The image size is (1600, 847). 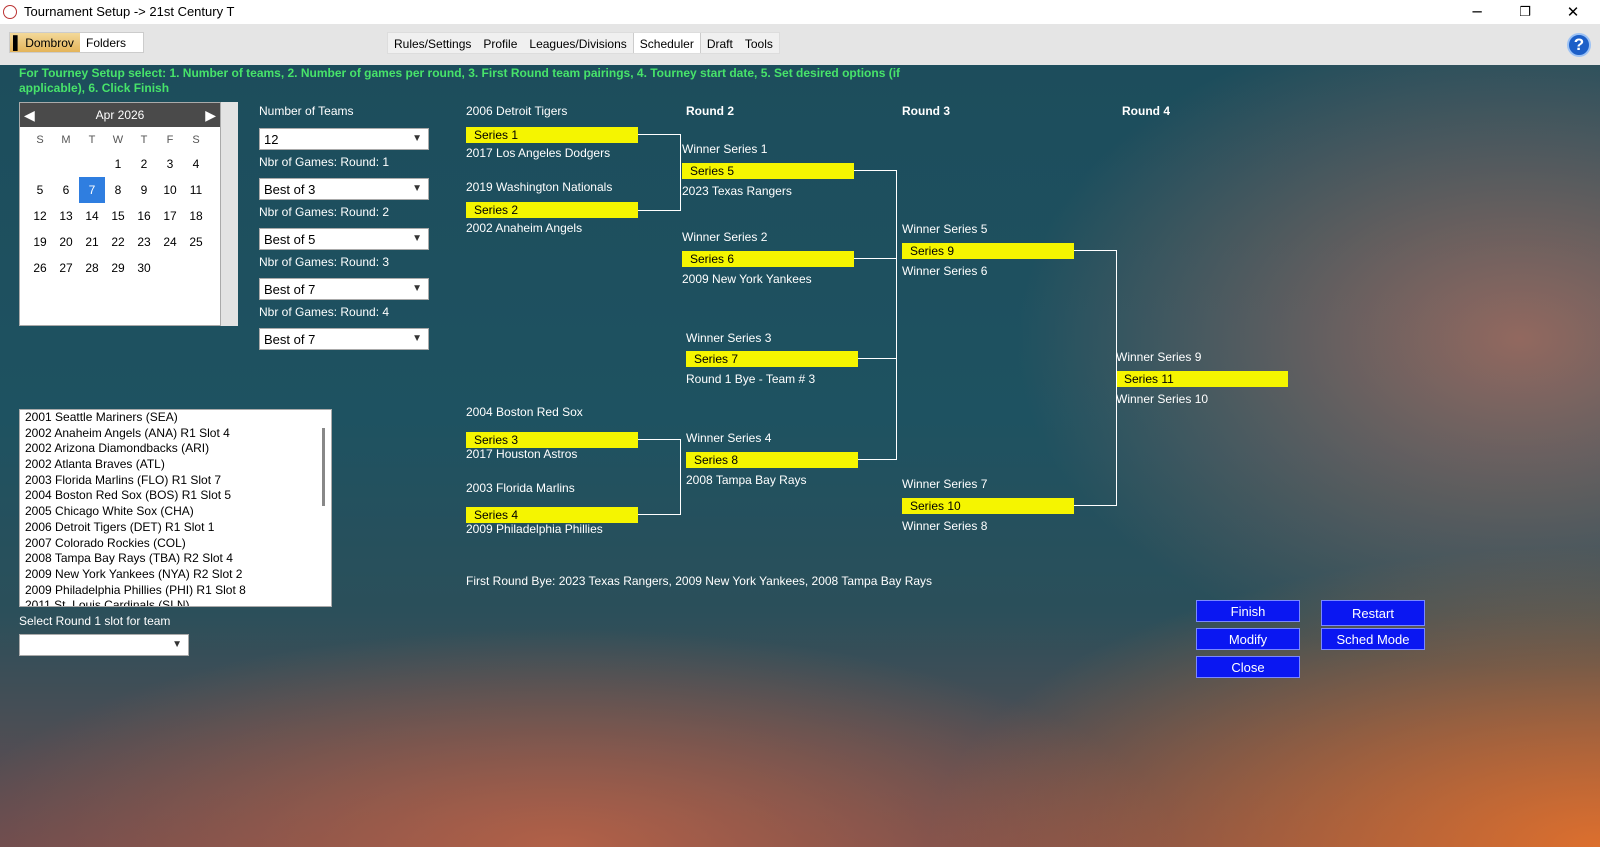 I want to click on calendar-day: 29, so click(x=118, y=268).